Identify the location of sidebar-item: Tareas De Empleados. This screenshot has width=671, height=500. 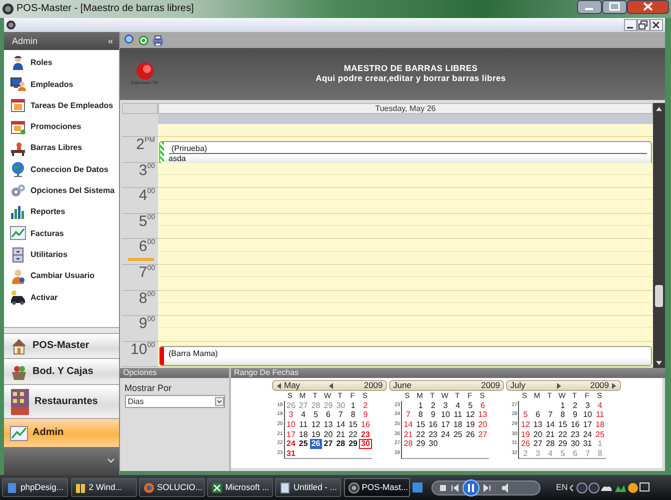
(61, 105).